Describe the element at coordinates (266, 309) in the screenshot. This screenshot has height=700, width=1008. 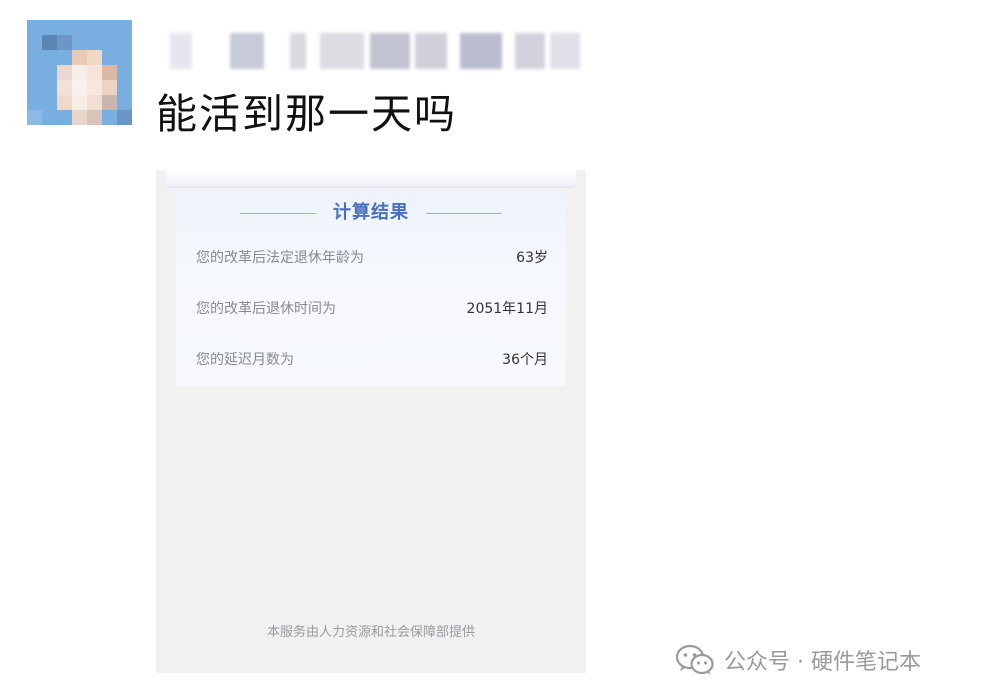
I see `row-label: 您的改革后退休时间为` at that location.